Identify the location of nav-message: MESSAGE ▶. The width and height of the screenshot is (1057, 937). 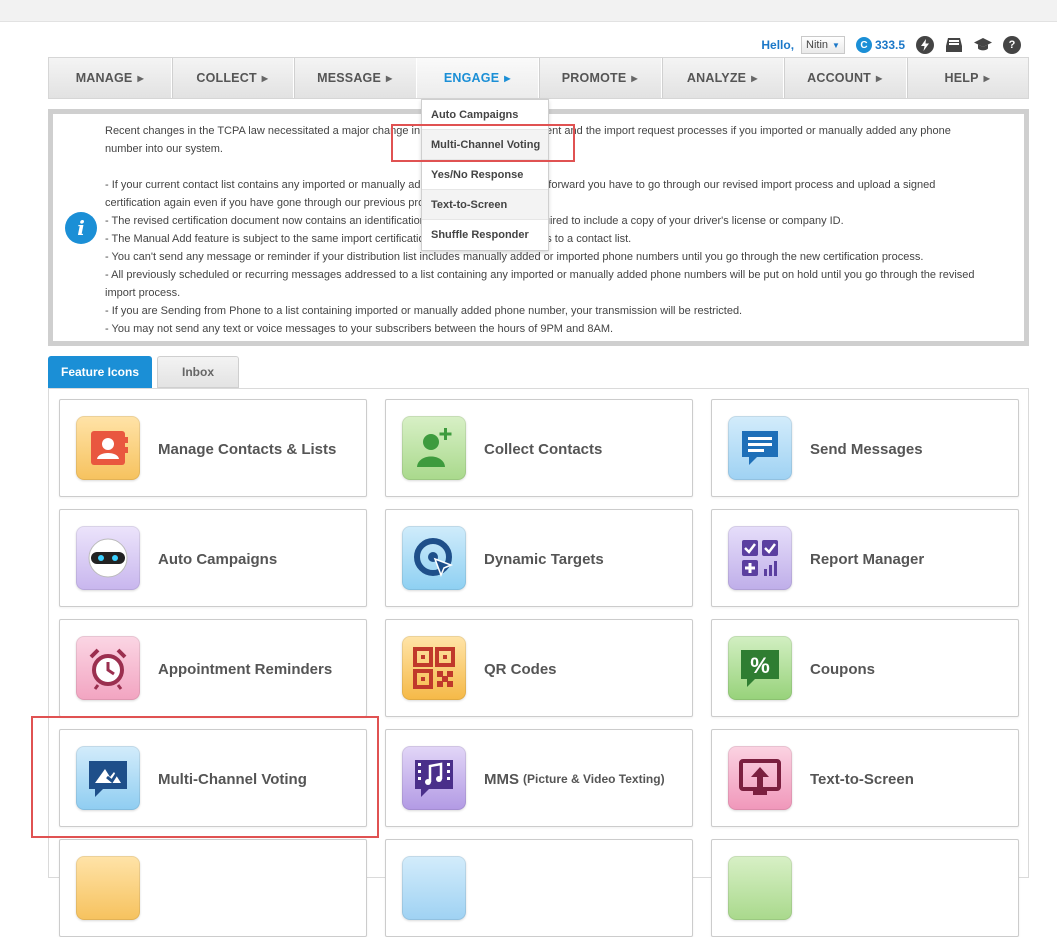
(355, 78).